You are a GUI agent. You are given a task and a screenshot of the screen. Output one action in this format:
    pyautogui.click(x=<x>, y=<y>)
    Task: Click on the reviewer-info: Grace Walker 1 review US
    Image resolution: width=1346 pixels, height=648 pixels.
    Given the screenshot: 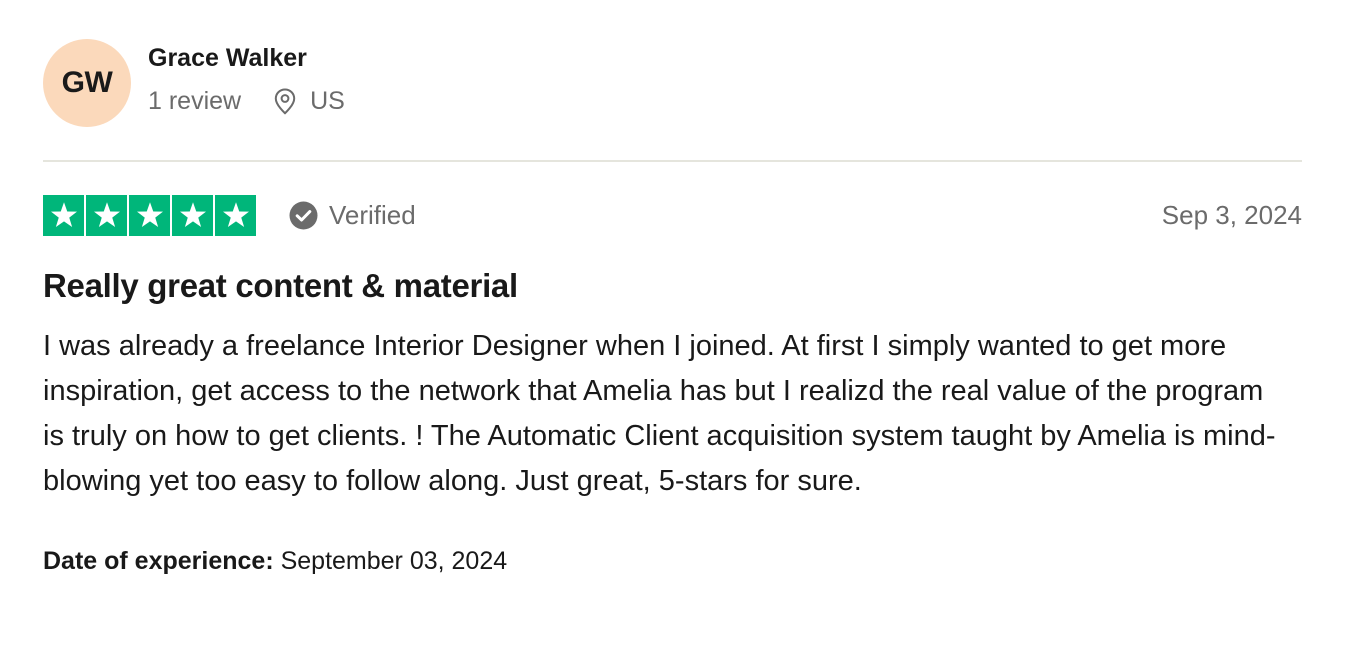 What is the action you would take?
    pyautogui.click(x=246, y=79)
    